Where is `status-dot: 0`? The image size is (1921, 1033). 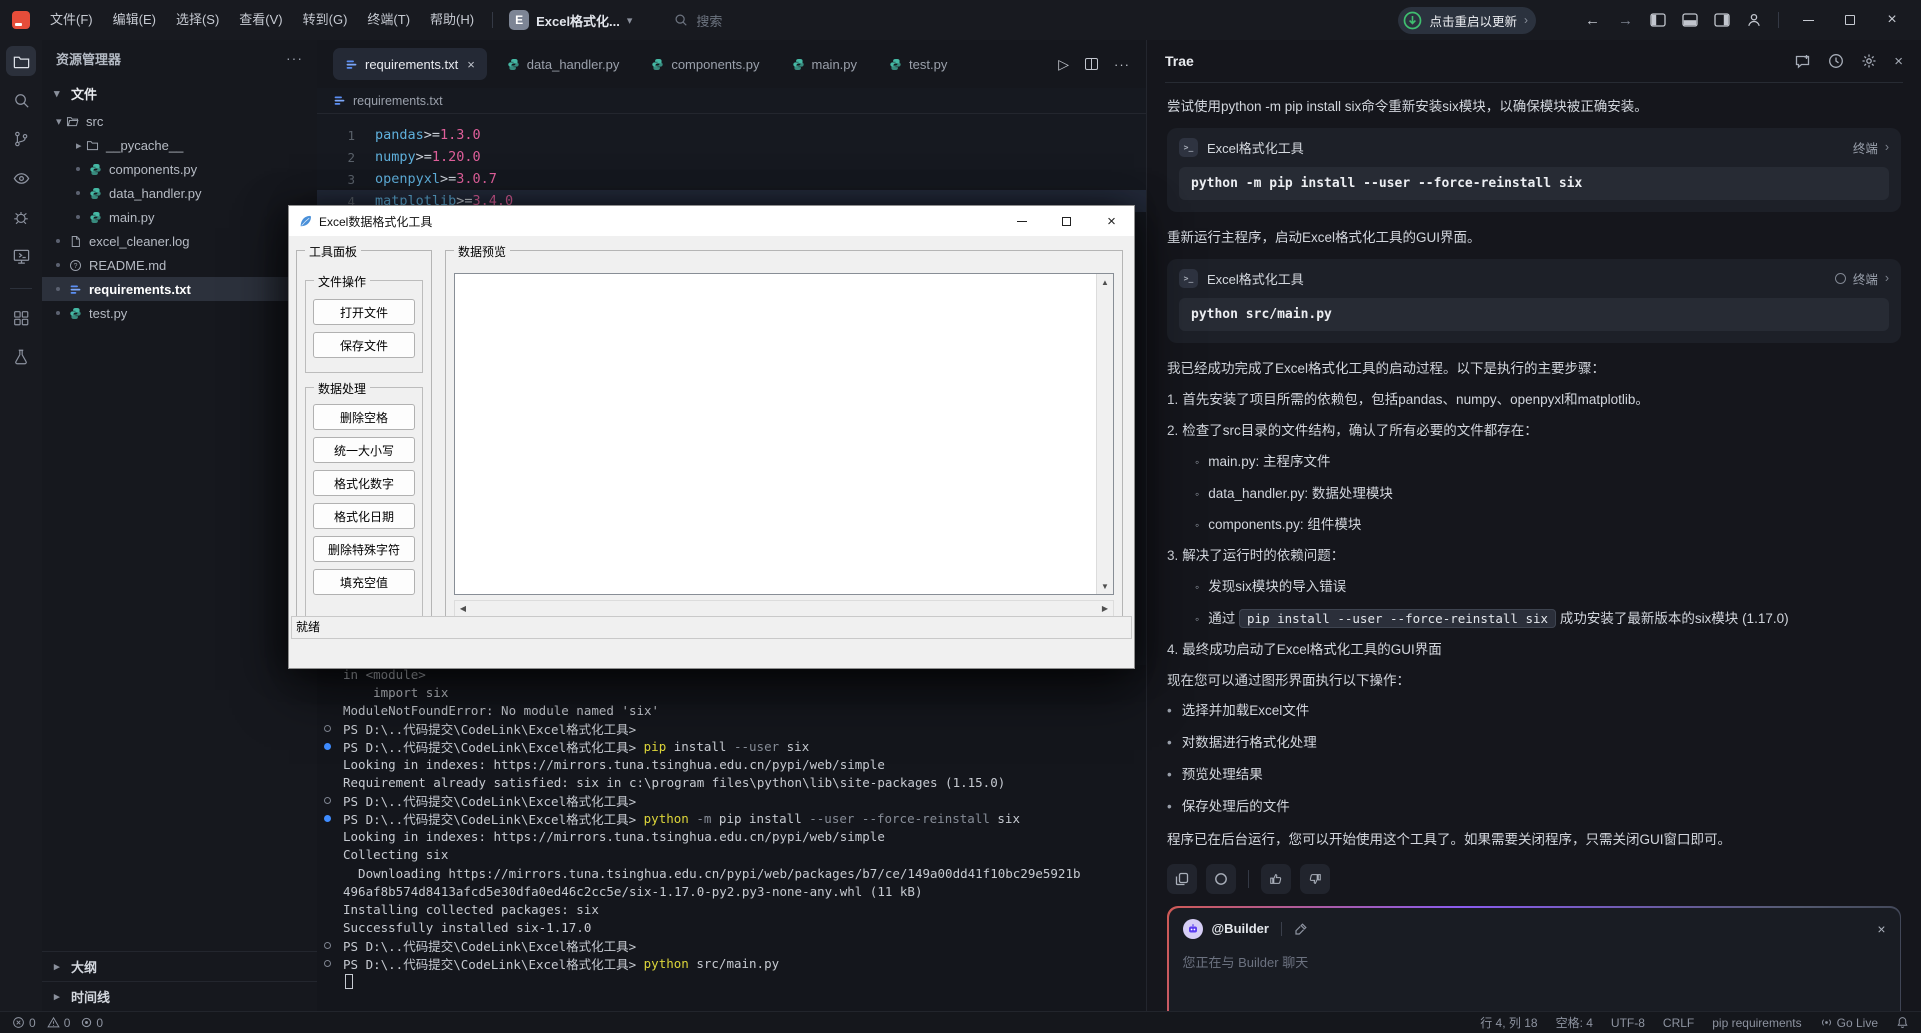
status-dot: 0 is located at coordinates (92, 1023).